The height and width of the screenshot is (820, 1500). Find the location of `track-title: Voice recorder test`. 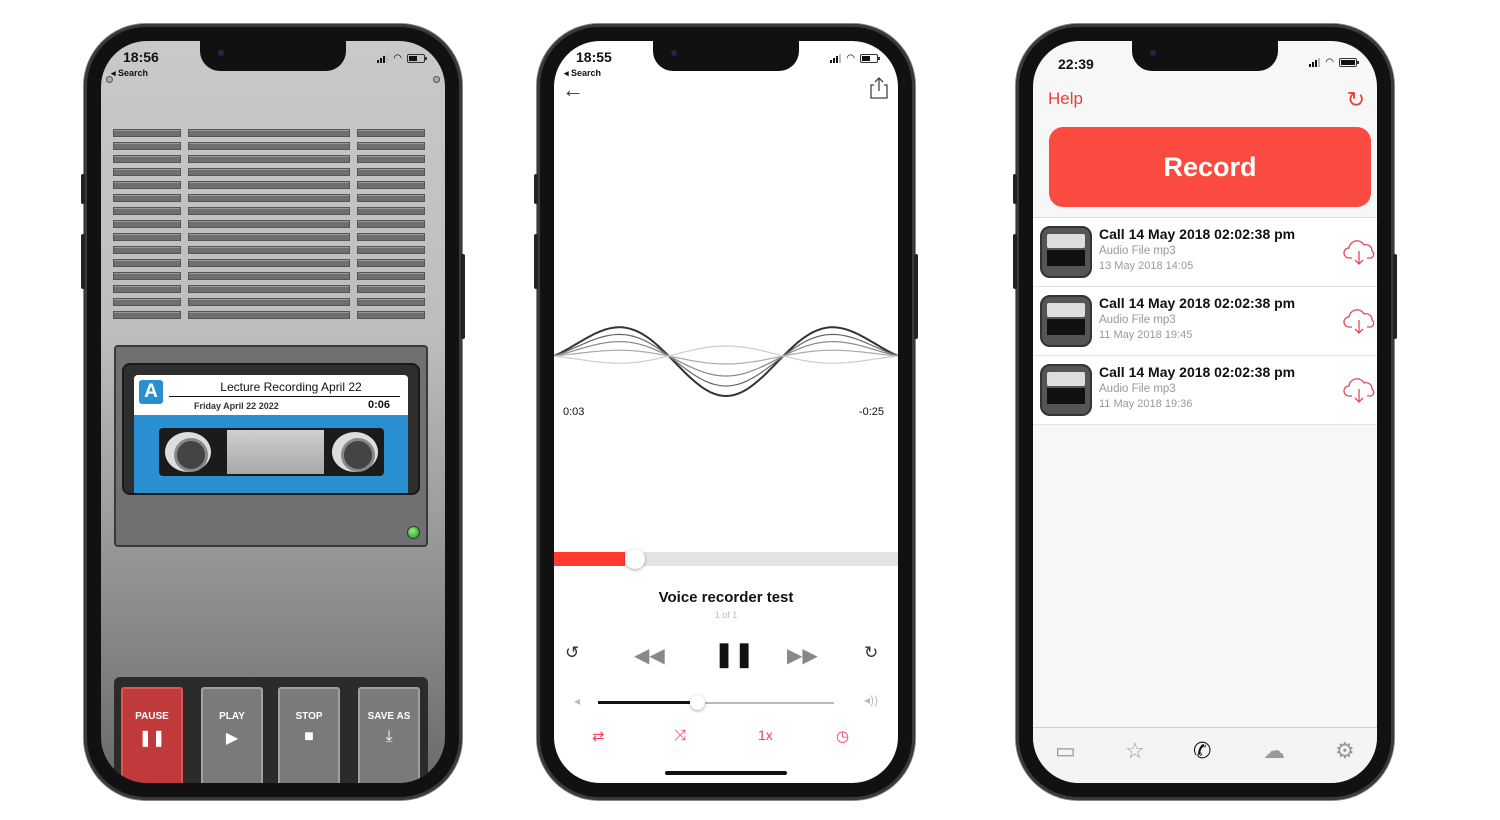

track-title: Voice recorder test is located at coordinates (726, 597).